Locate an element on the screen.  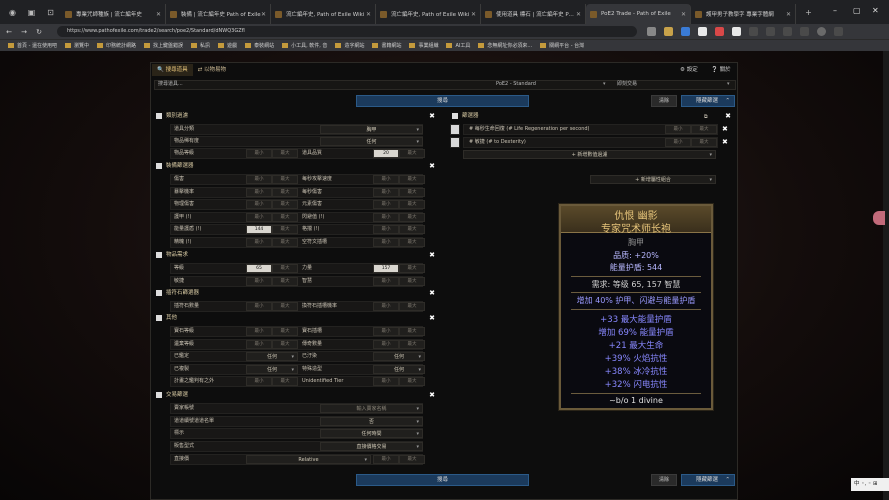
search-button: 搜尋 is located at coordinates (442, 101).